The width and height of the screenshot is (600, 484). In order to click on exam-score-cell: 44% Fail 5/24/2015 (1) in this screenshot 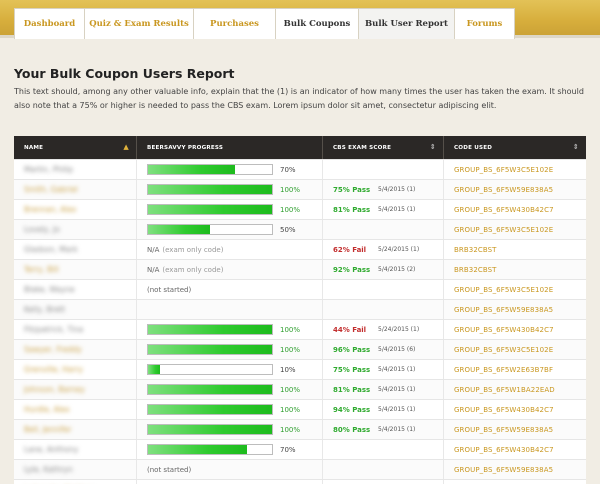, I will do `click(383, 329)`.